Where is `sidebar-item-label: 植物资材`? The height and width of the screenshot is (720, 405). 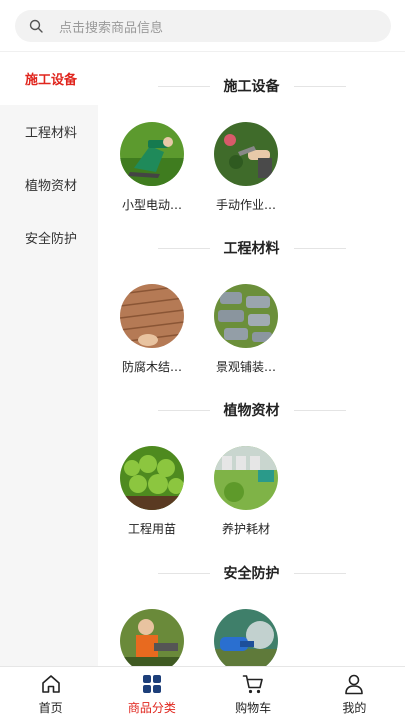
sidebar-item-label: 植物资材 is located at coordinates (51, 186).